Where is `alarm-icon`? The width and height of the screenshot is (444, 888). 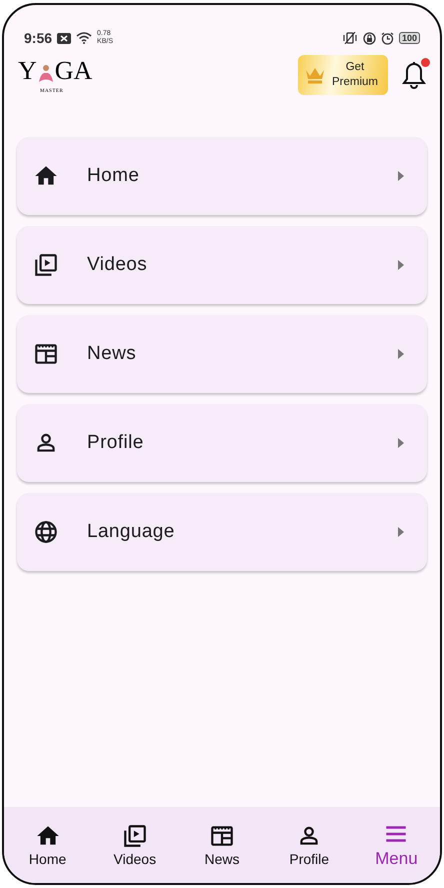
alarm-icon is located at coordinates (387, 38).